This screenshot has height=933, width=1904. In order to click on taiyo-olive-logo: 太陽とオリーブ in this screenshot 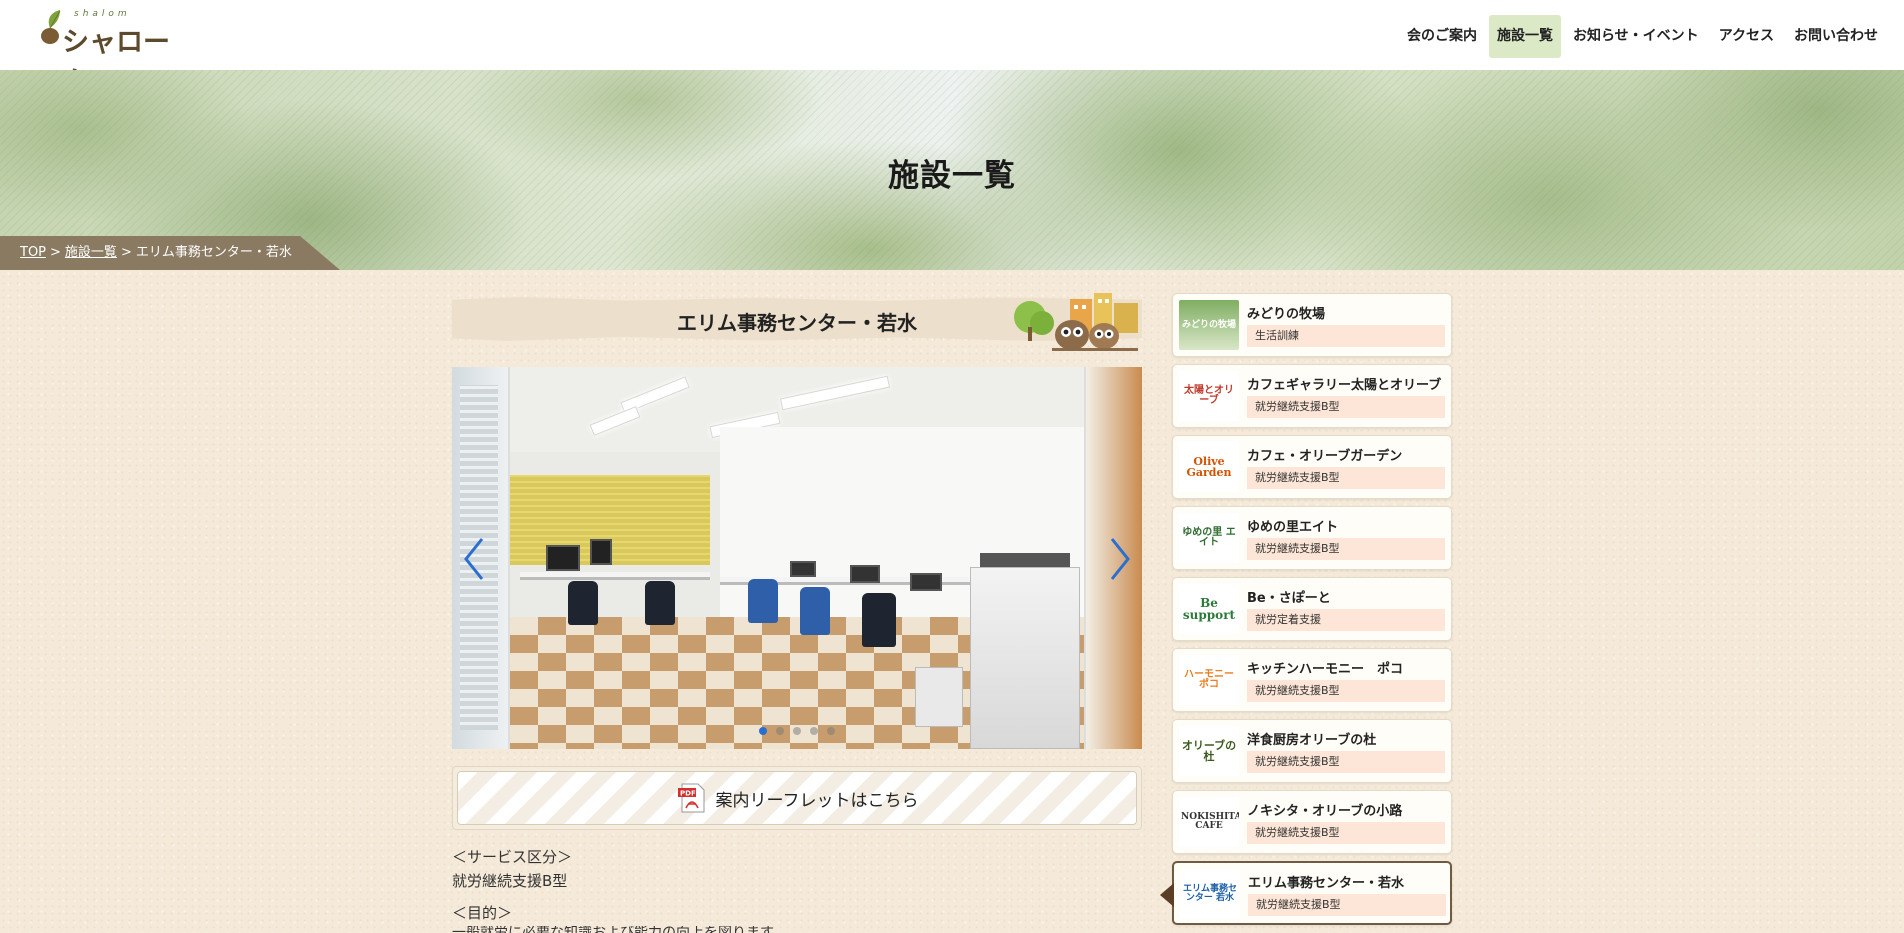, I will do `click(1209, 396)`.